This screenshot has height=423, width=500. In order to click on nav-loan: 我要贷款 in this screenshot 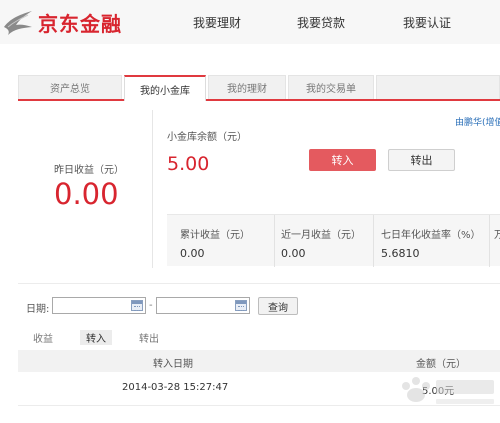, I will do `click(321, 22)`.